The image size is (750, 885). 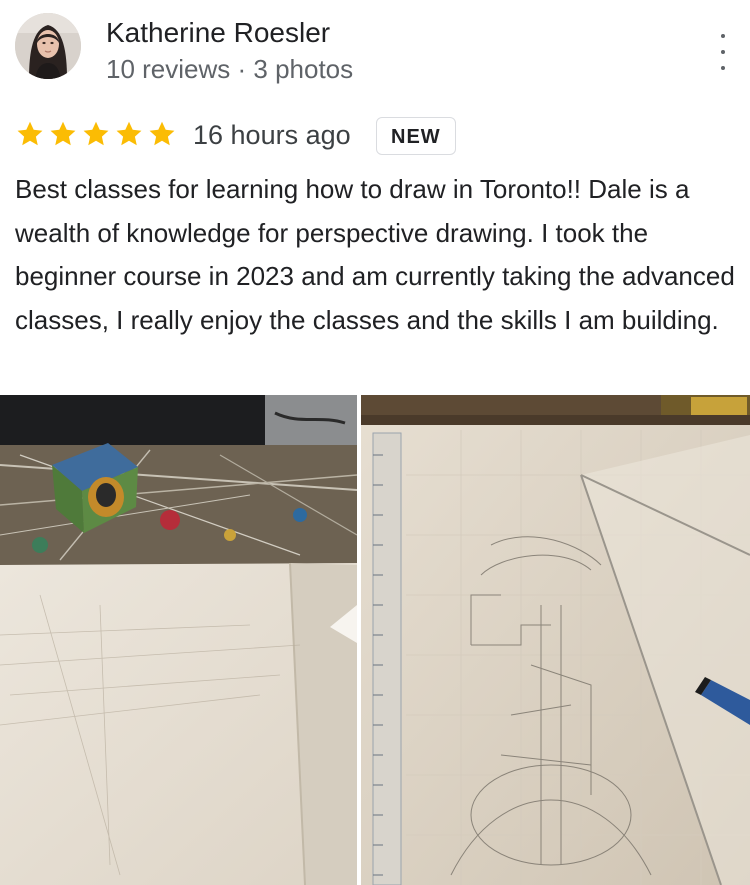 I want to click on avatar-image, so click(x=48, y=46).